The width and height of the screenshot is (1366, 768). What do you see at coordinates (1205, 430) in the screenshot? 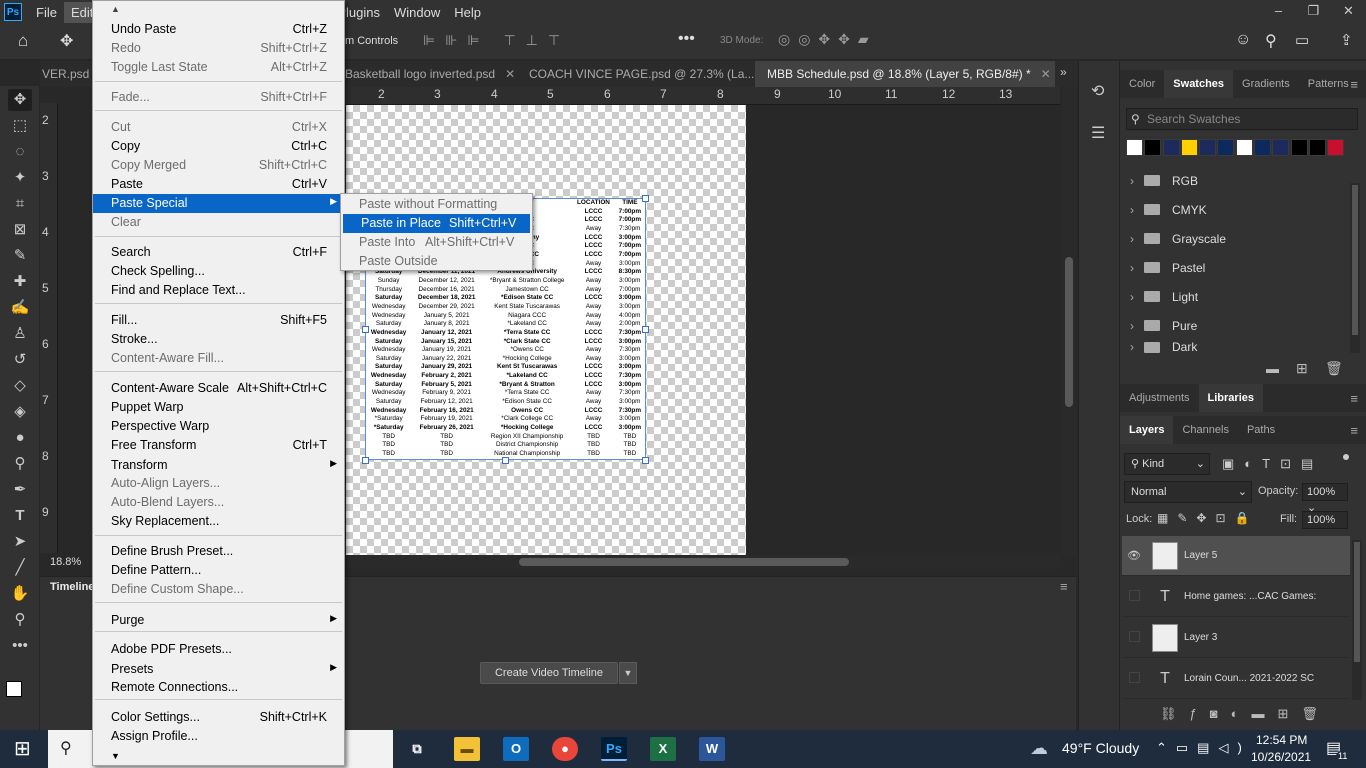
I see `tab-channels: Channels` at bounding box center [1205, 430].